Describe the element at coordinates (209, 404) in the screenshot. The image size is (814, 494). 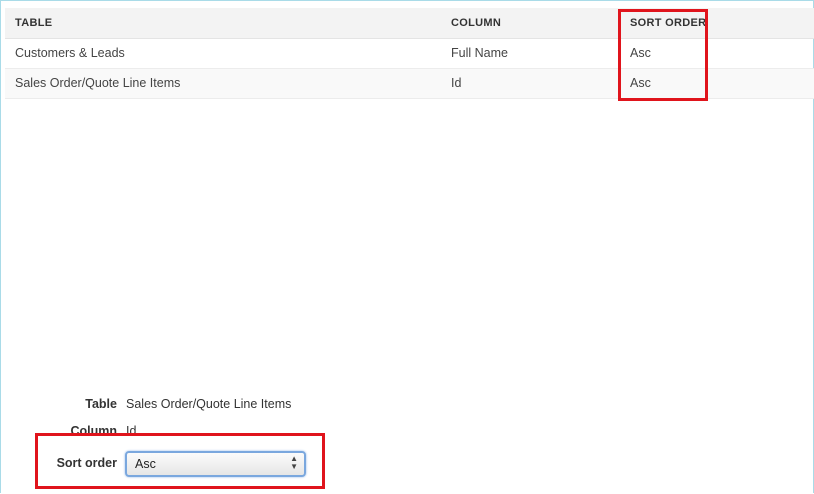
I see `table-value: Sales Order/Quote Line Items` at that location.